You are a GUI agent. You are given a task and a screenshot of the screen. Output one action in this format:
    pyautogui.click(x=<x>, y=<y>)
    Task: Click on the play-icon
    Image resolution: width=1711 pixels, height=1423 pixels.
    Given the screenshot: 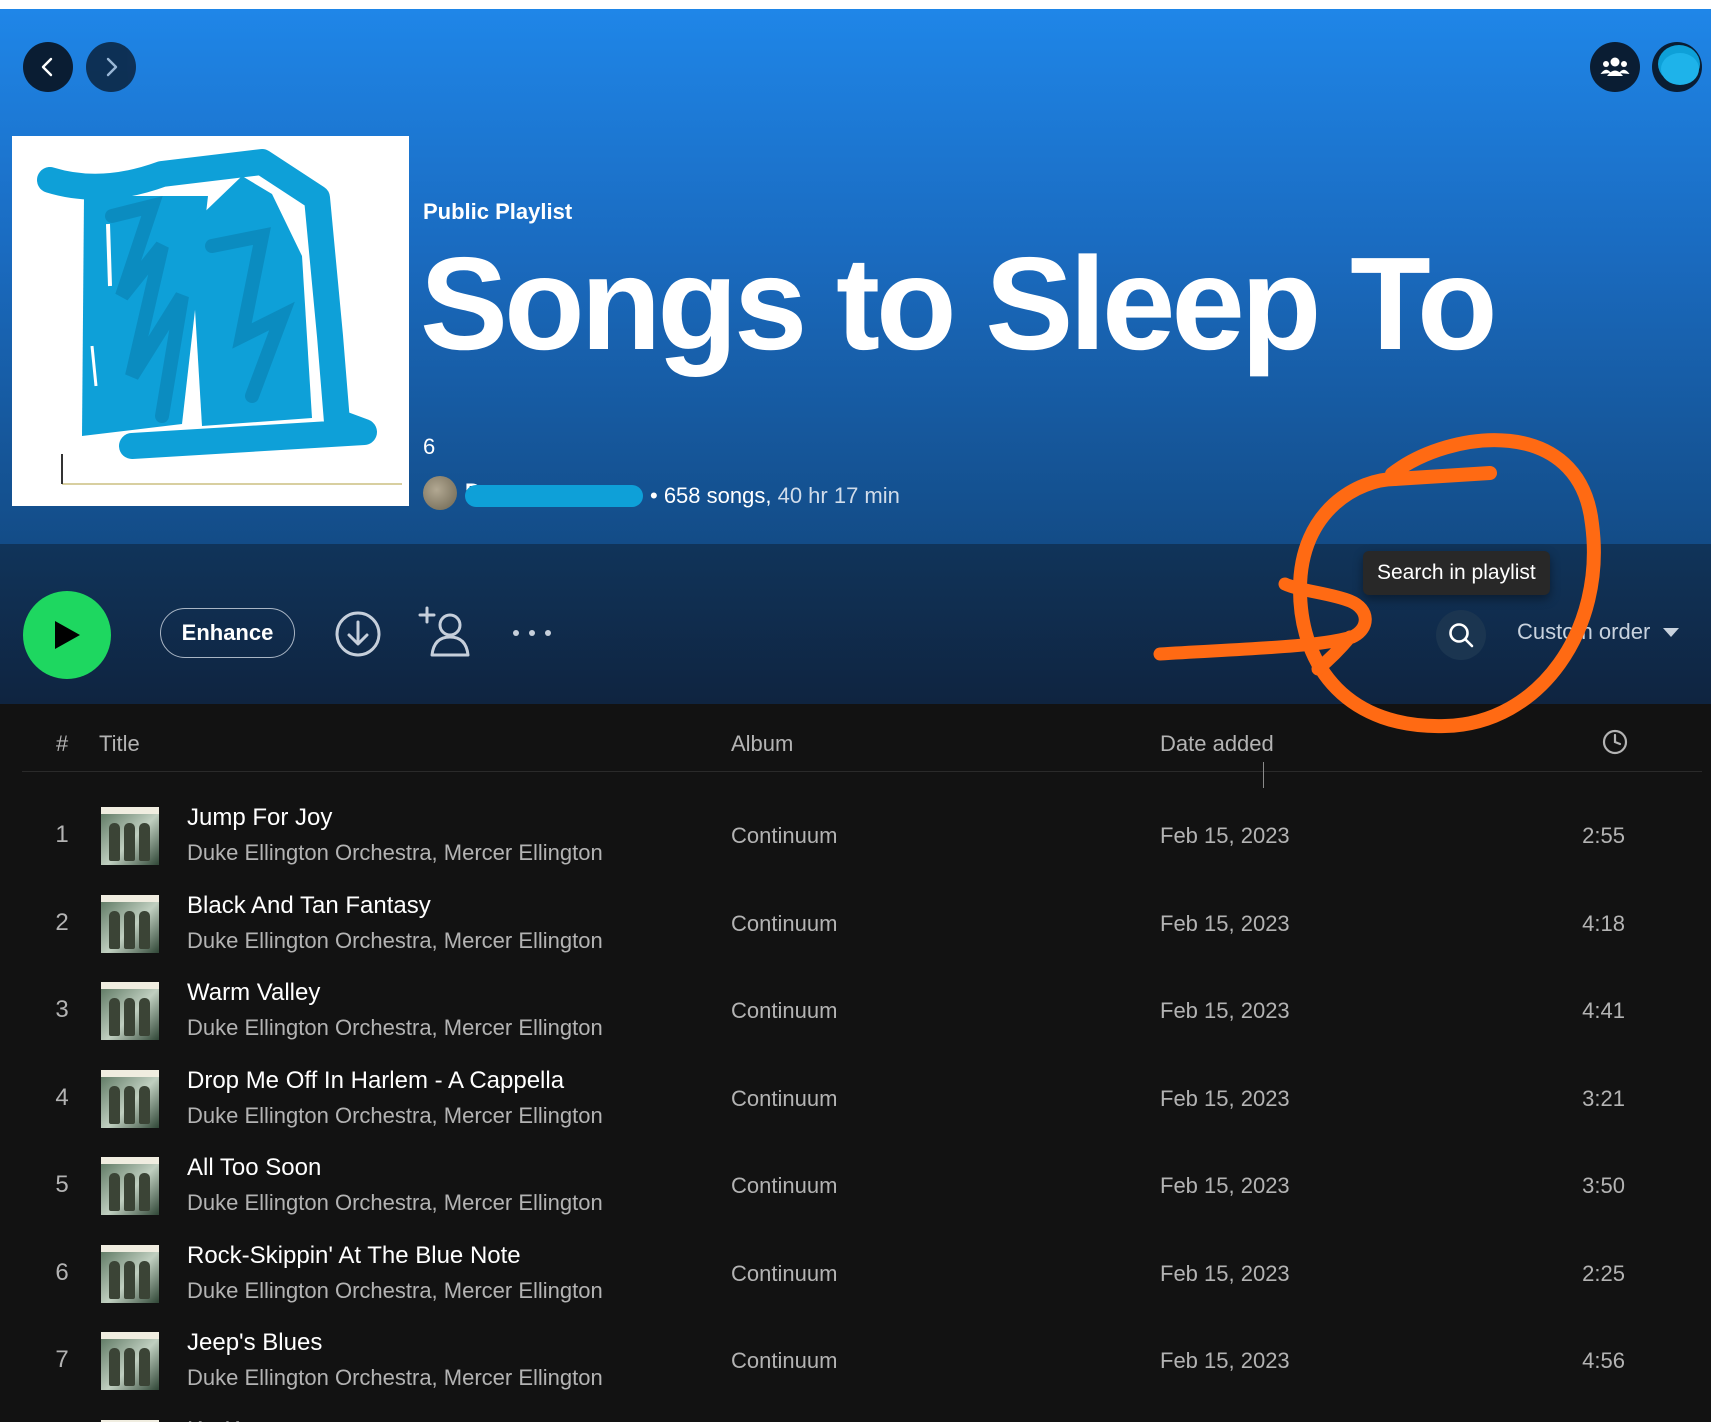 What is the action you would take?
    pyautogui.click(x=67, y=635)
    